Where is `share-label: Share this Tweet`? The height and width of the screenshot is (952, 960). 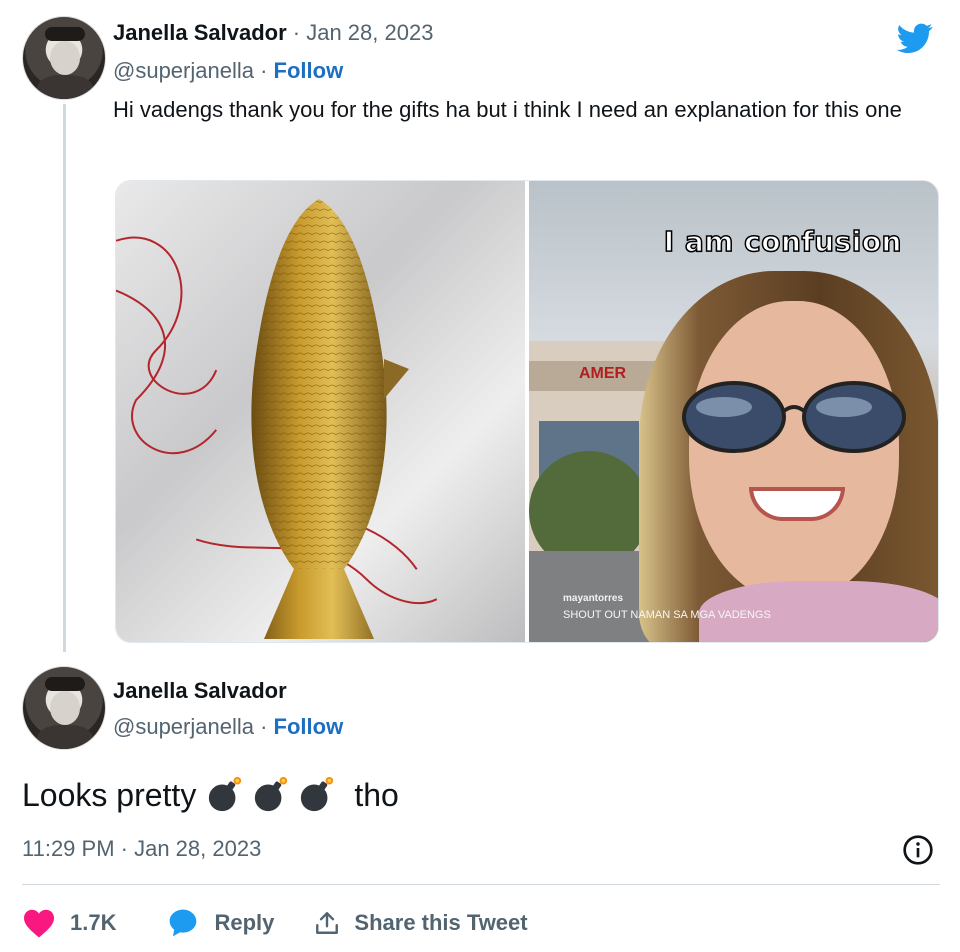
share-label: Share this Tweet is located at coordinates (441, 922).